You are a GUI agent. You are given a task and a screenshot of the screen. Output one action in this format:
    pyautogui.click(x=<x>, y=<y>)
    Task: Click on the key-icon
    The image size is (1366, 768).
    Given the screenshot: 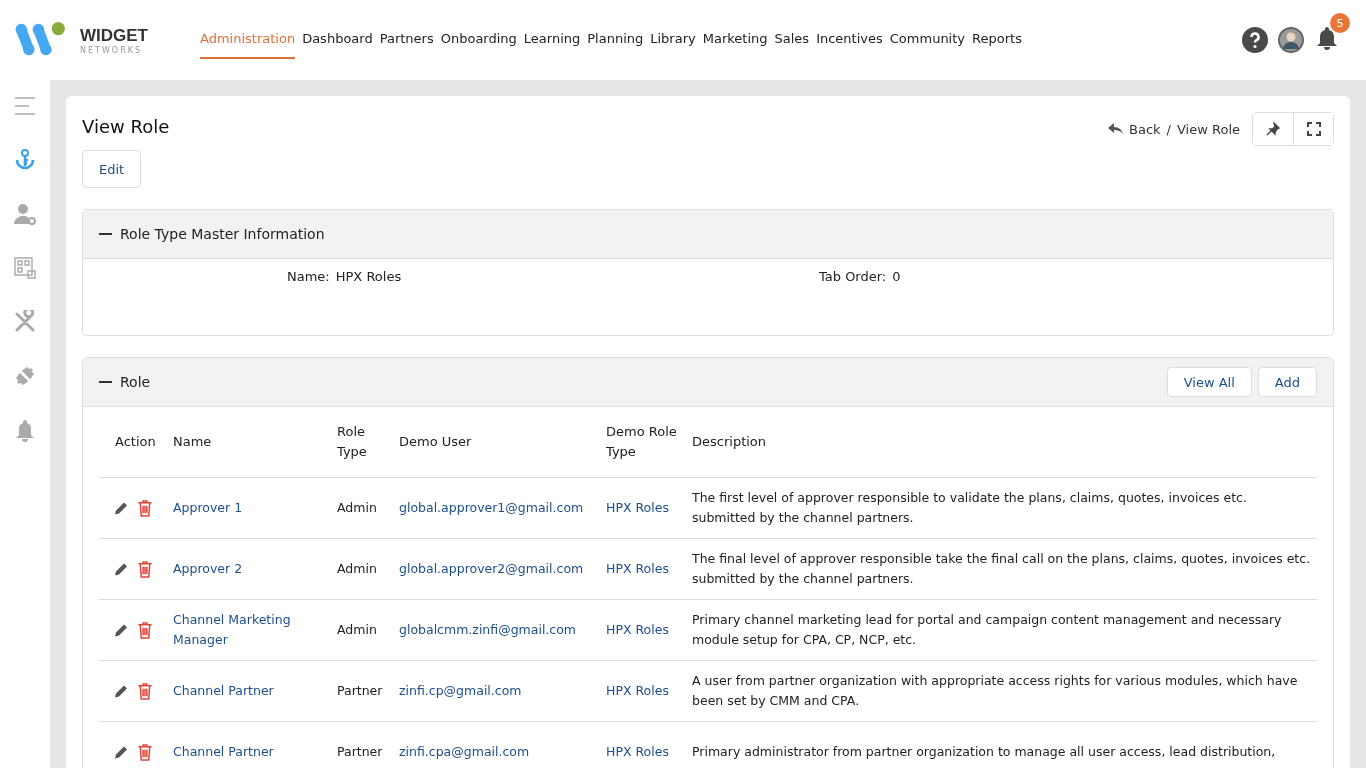 What is the action you would take?
    pyautogui.click(x=25, y=160)
    